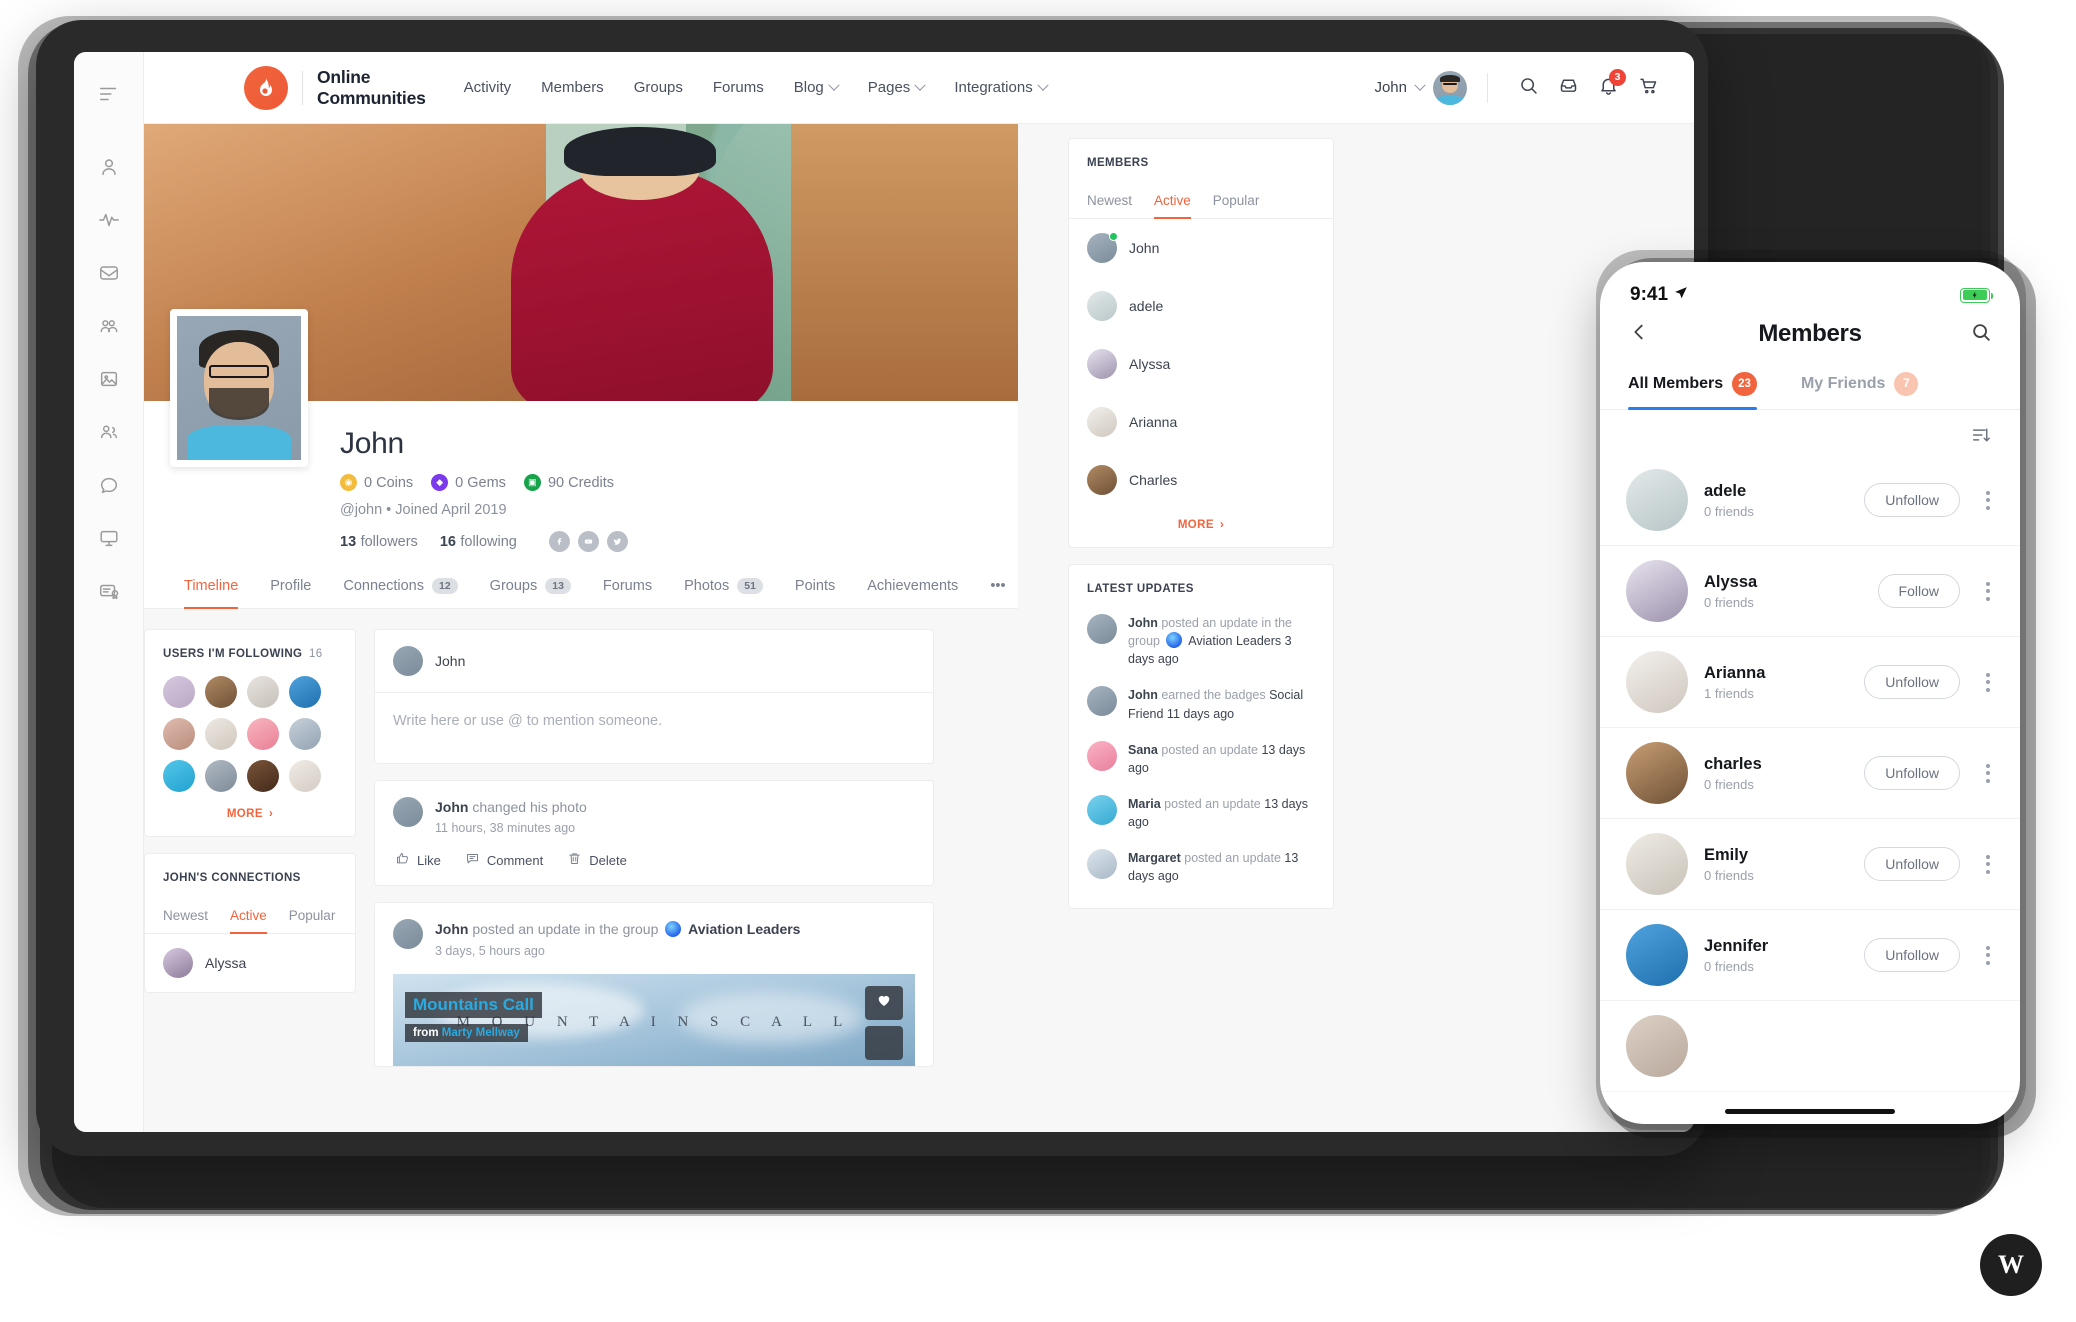 This screenshot has height=1322, width=2076. Describe the element at coordinates (1810, 955) in the screenshot. I see `table-row: Jennifer 0 friends Unfollow` at that location.